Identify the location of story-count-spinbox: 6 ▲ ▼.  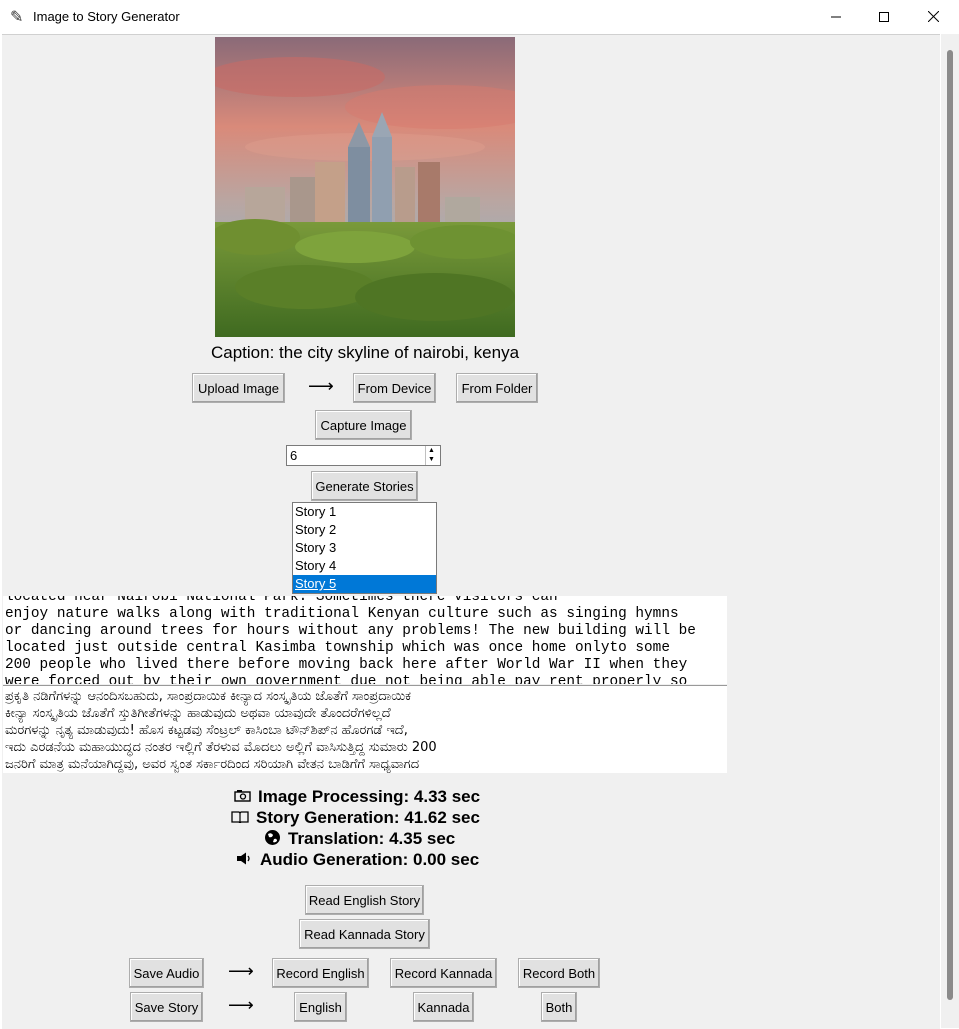
(363, 455).